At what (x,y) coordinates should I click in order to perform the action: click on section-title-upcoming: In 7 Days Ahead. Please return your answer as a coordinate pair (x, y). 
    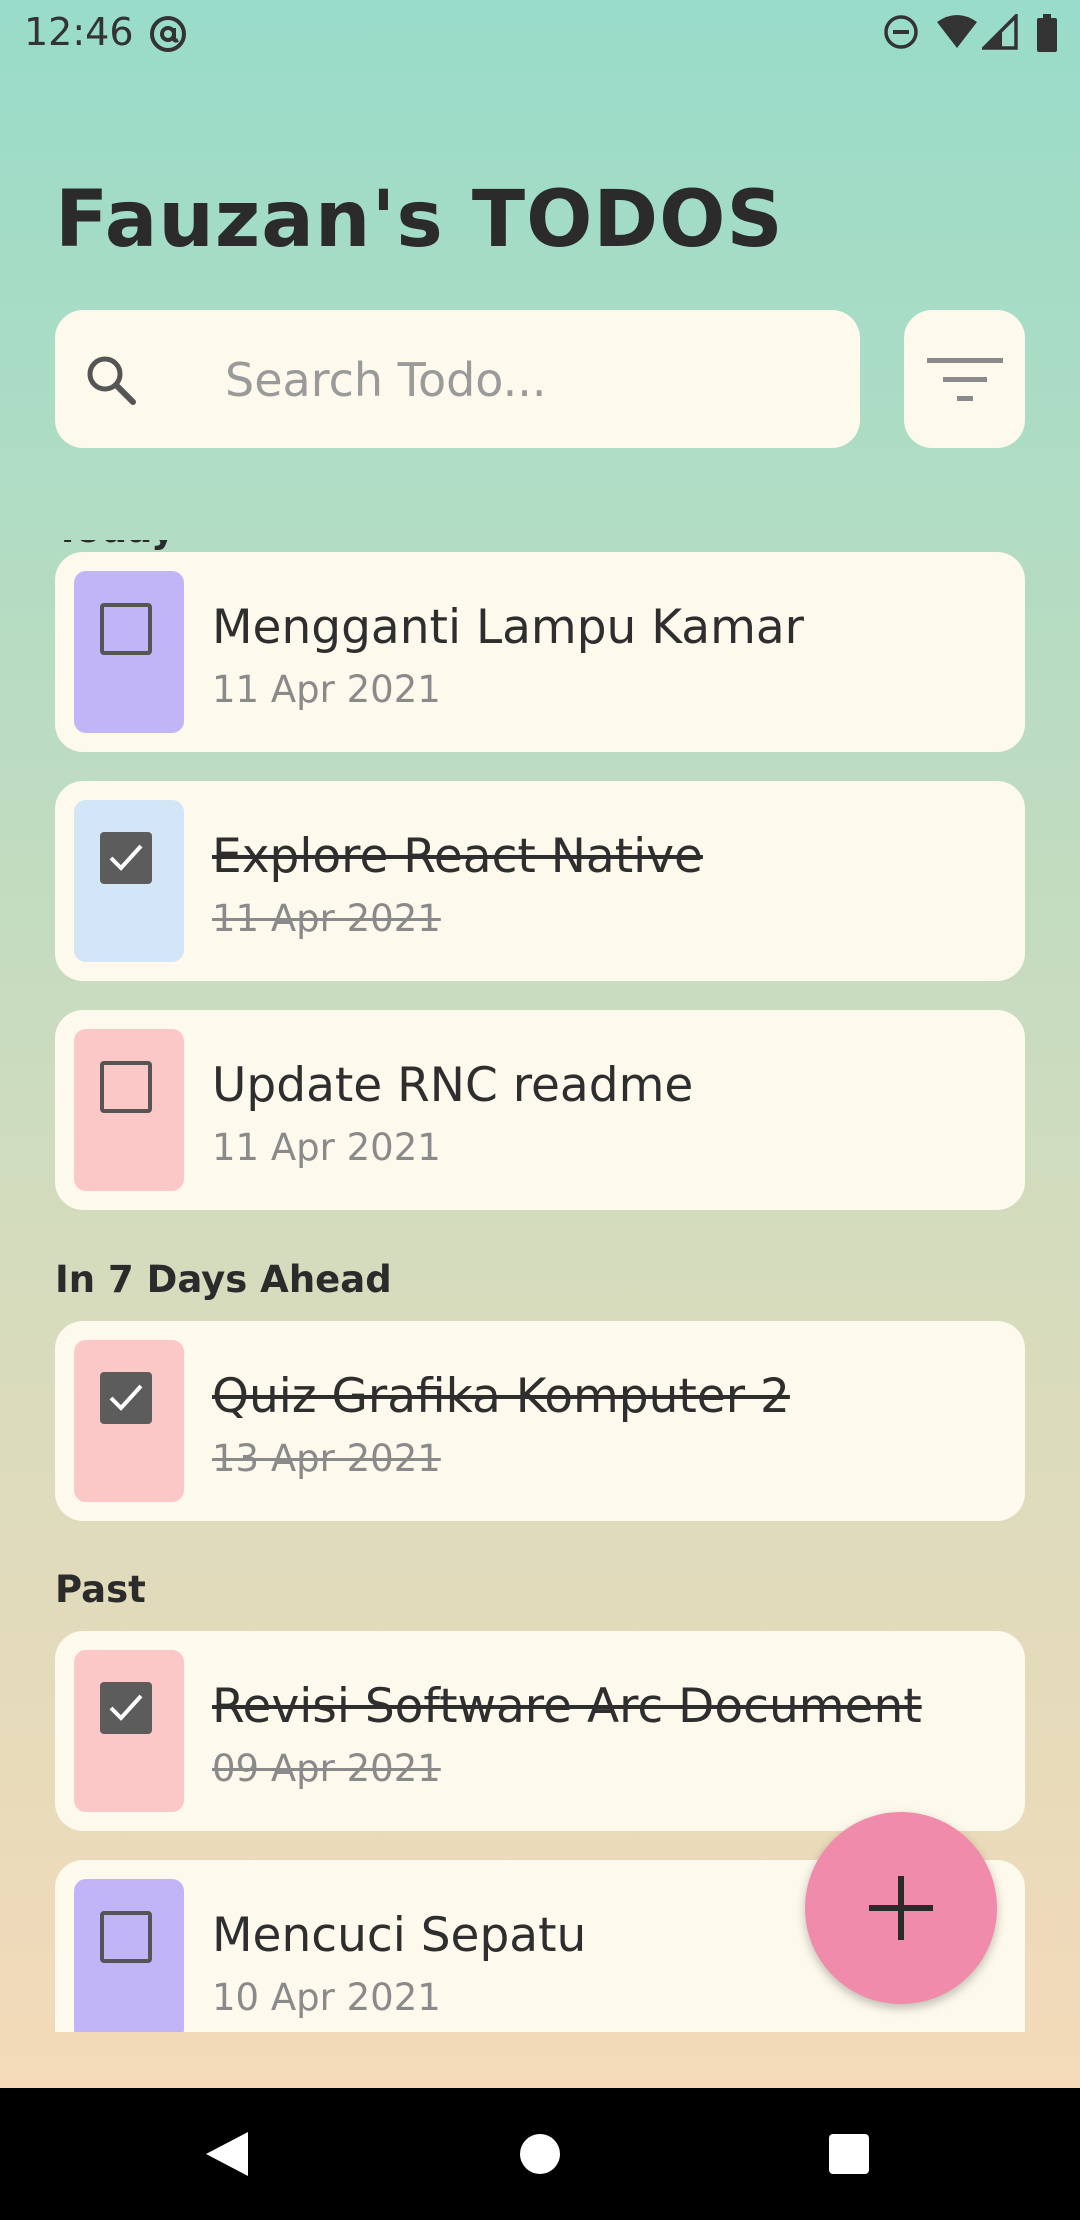
    Looking at the image, I should click on (223, 1279).